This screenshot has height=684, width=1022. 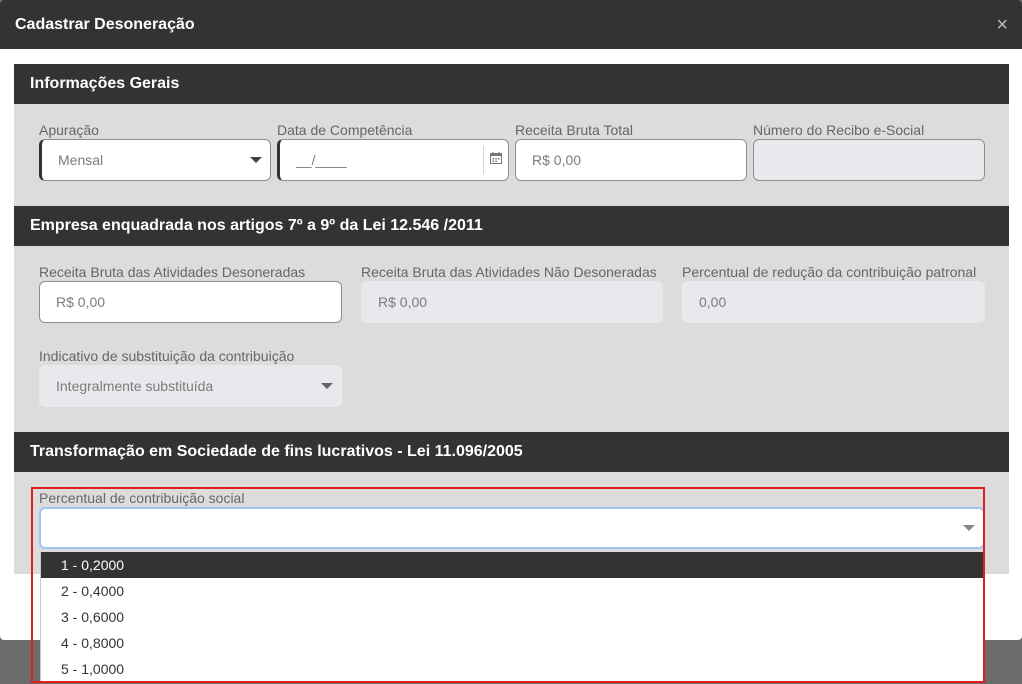 I want to click on dropdown-option: 4 - 0,8000, so click(x=512, y=643).